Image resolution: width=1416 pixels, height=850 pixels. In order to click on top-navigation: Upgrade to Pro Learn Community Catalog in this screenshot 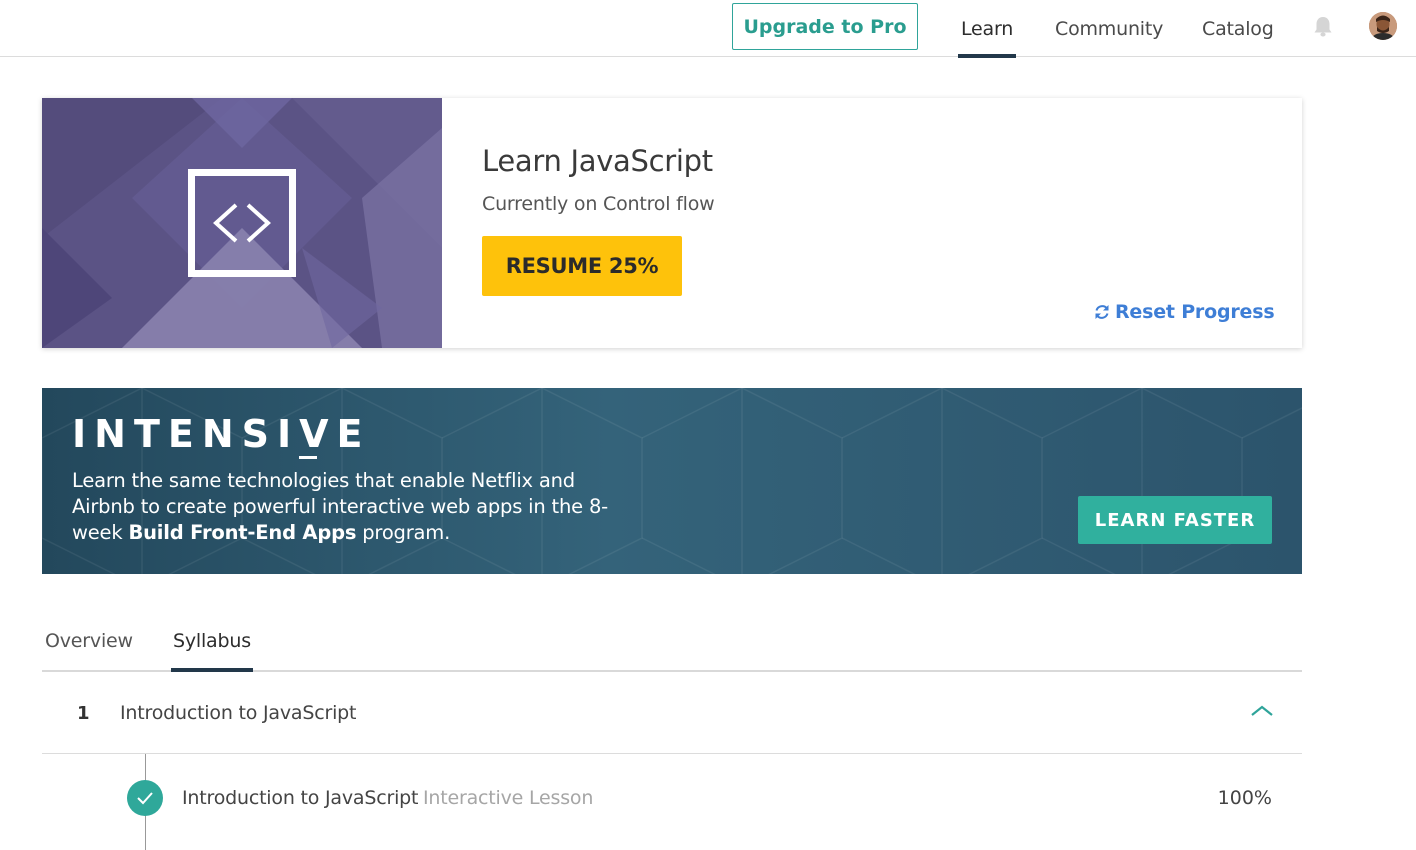, I will do `click(708, 29)`.